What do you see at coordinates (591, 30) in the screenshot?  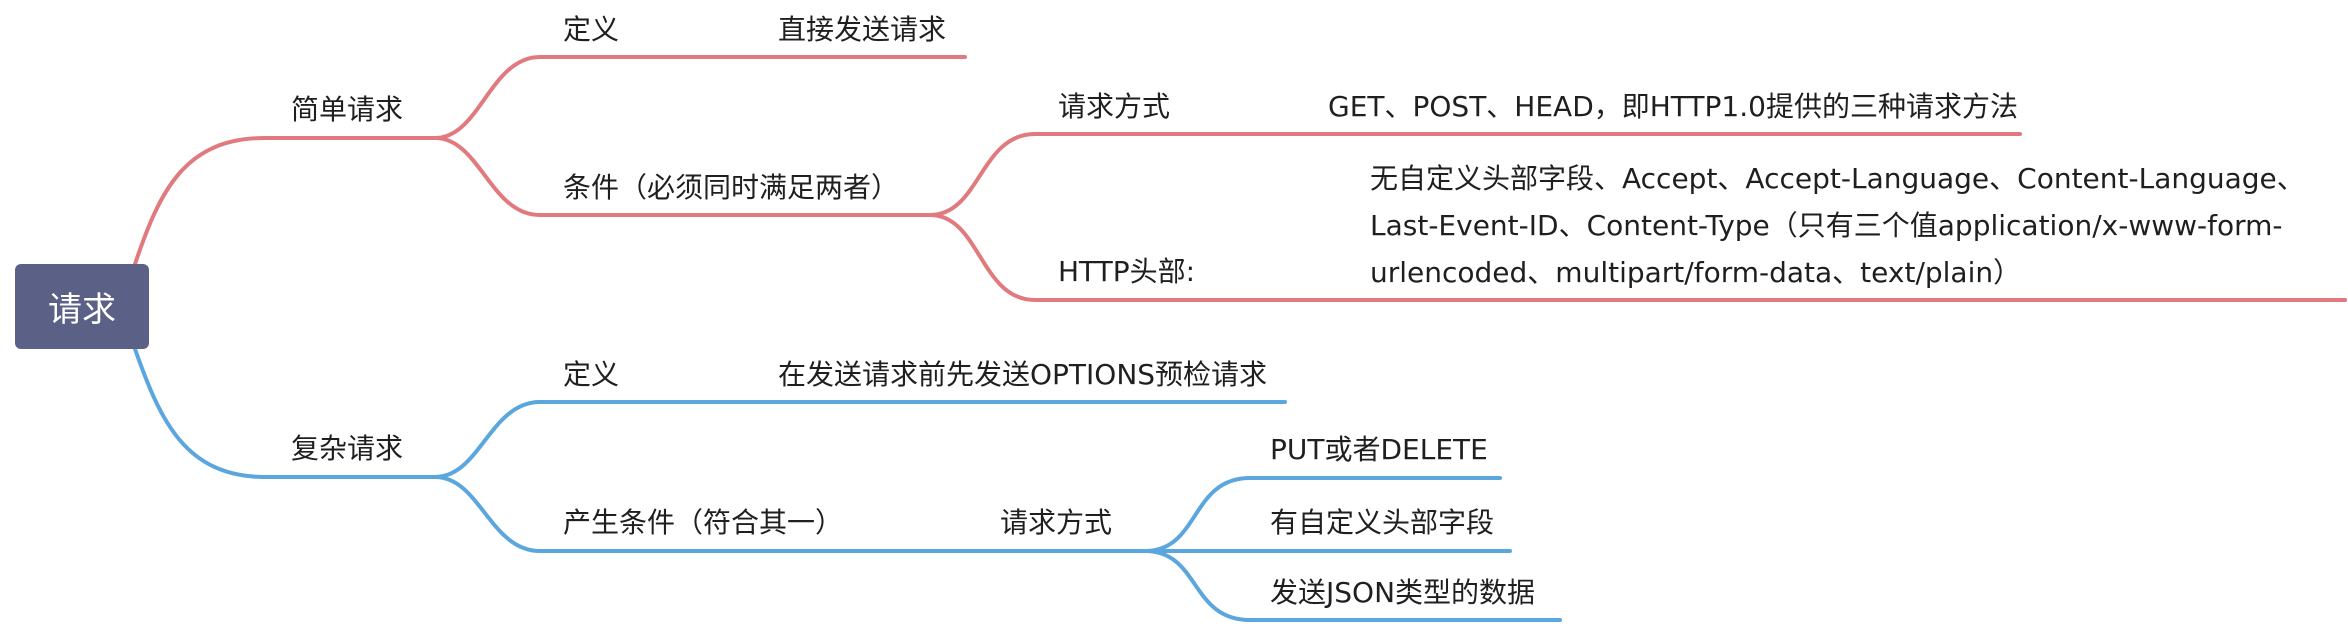 I see `simple-definition-node: 定义` at bounding box center [591, 30].